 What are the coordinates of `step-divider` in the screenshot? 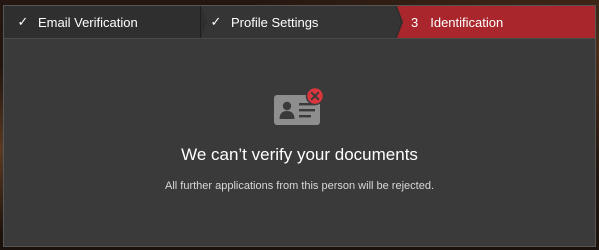 It's located at (200, 22).